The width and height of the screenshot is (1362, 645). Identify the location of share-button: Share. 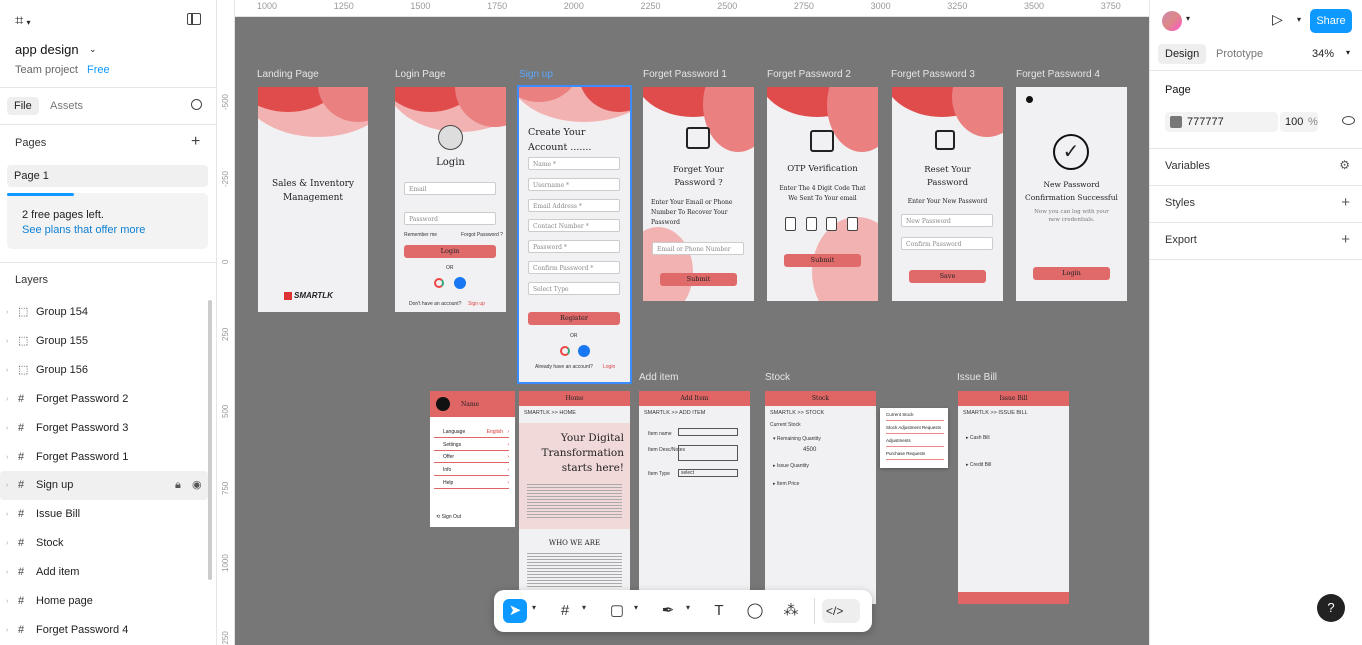
(1331, 21).